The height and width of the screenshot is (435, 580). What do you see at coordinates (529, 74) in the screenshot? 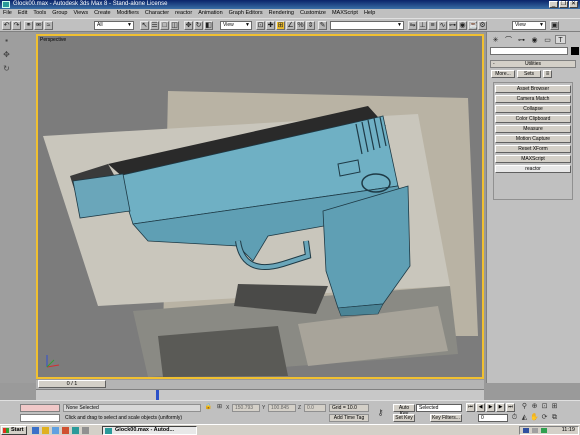
I see `sets-button: Sets` at bounding box center [529, 74].